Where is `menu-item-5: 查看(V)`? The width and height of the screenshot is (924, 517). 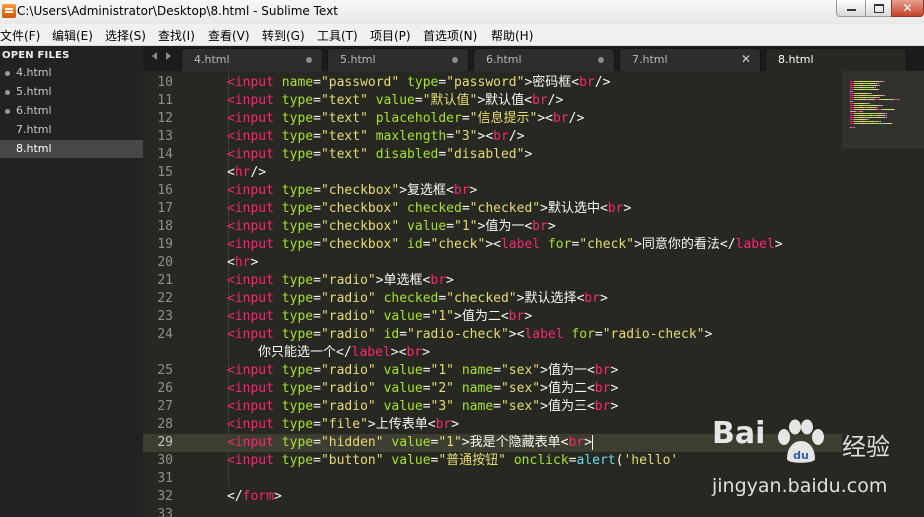 menu-item-5: 查看(V) is located at coordinates (229, 35).